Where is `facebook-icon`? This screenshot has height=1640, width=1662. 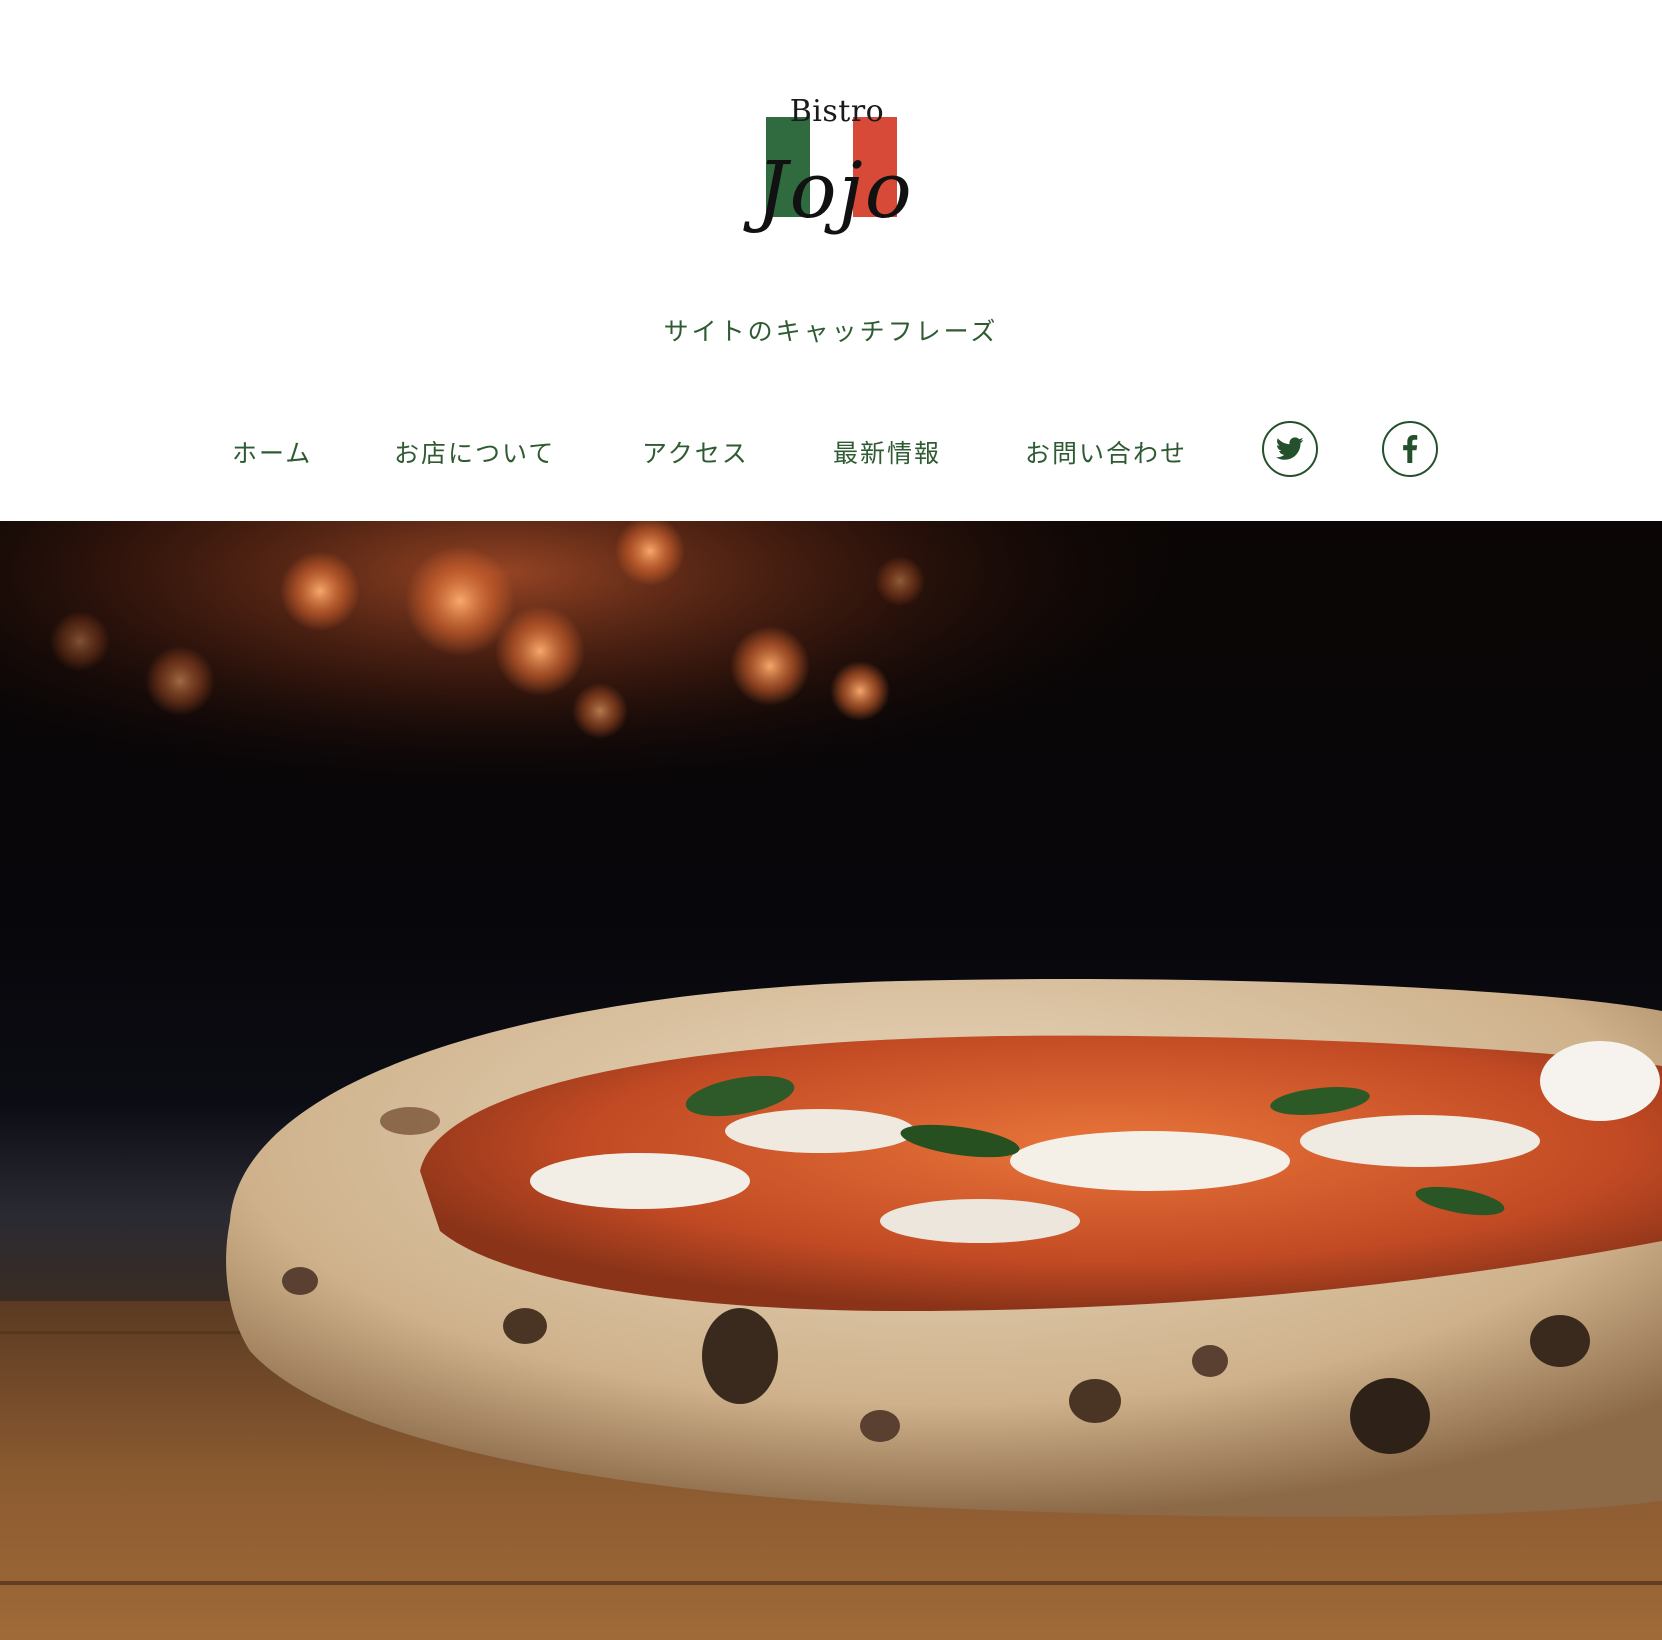 facebook-icon is located at coordinates (1410, 449).